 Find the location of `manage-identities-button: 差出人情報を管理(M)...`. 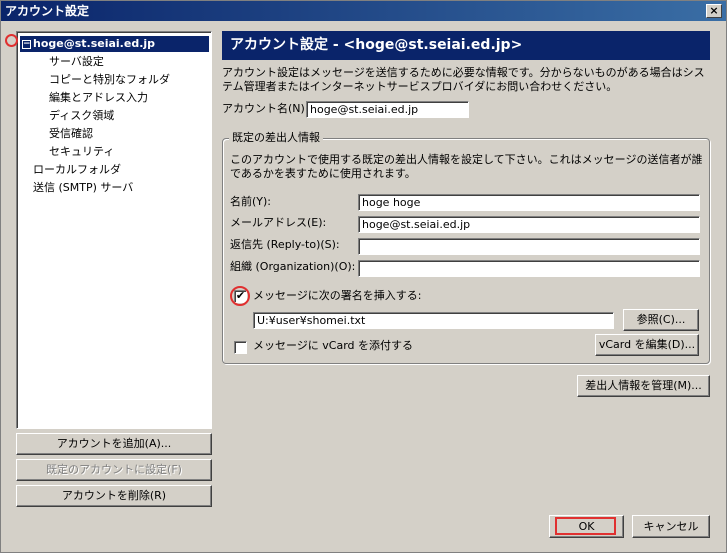

manage-identities-button: 差出人情報を管理(M)... is located at coordinates (643, 386).